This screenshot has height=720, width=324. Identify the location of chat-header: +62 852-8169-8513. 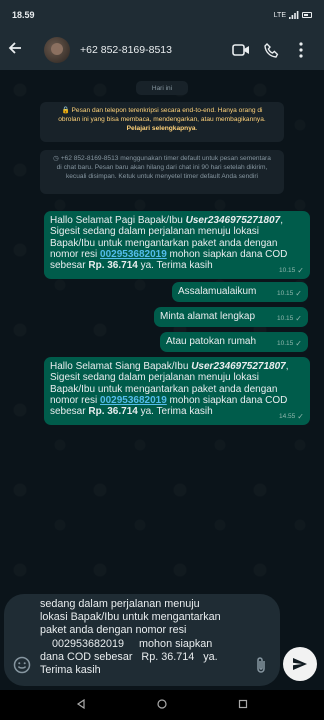
(162, 50).